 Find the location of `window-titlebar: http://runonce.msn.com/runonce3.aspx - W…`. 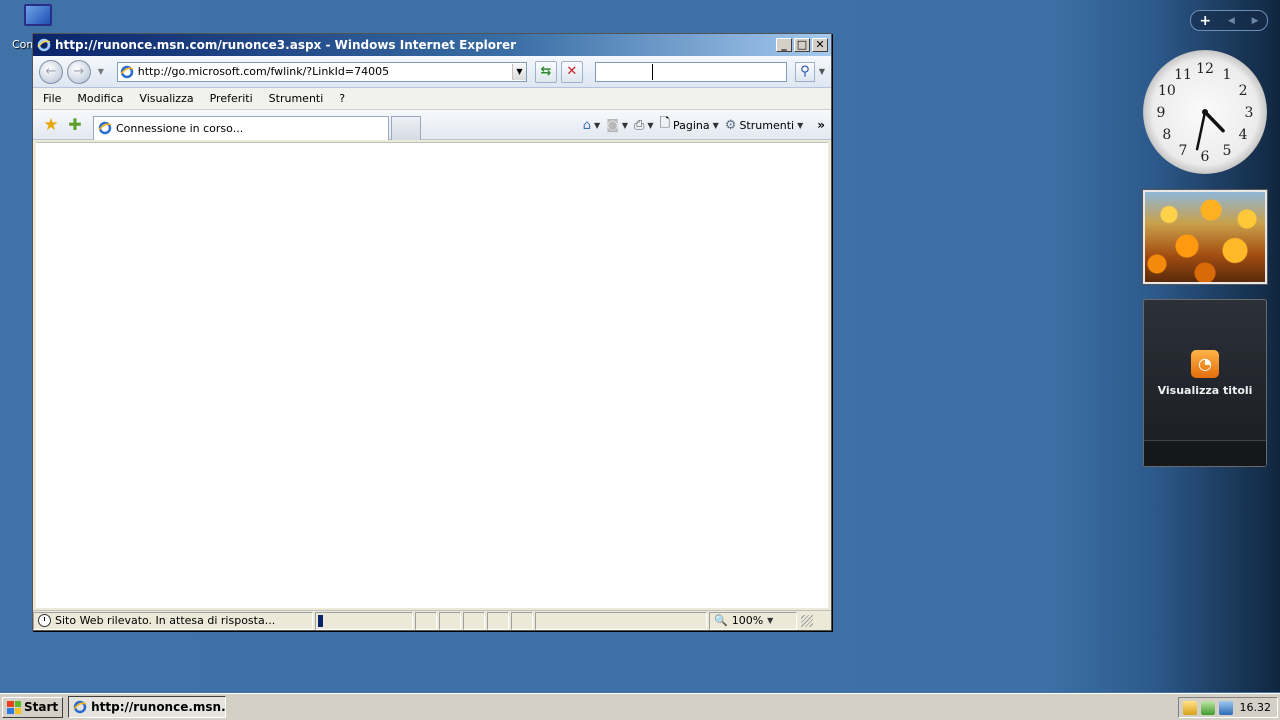

window-titlebar: http://runonce.msn.com/runonce3.aspx - W… is located at coordinates (432, 45).